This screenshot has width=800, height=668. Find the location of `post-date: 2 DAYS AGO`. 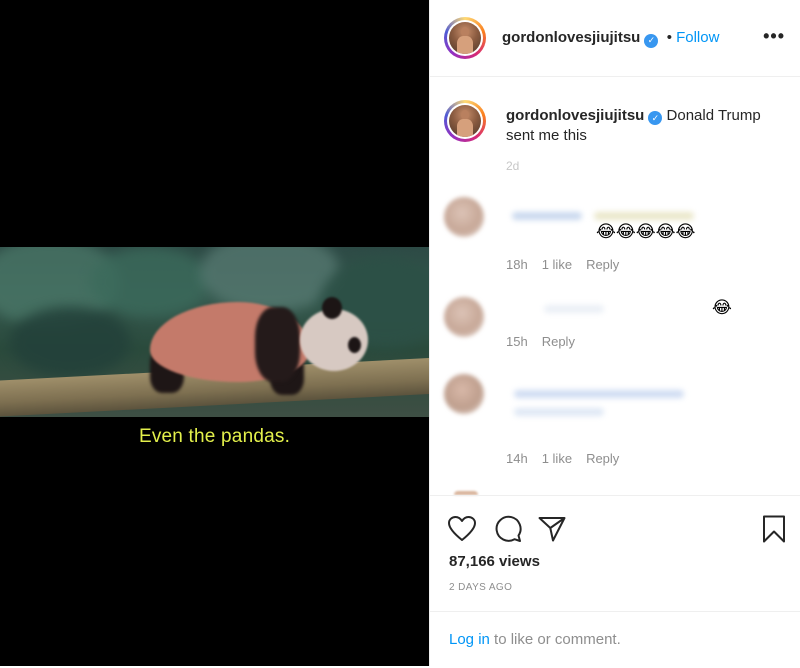

post-date: 2 DAYS AGO is located at coordinates (480, 587).